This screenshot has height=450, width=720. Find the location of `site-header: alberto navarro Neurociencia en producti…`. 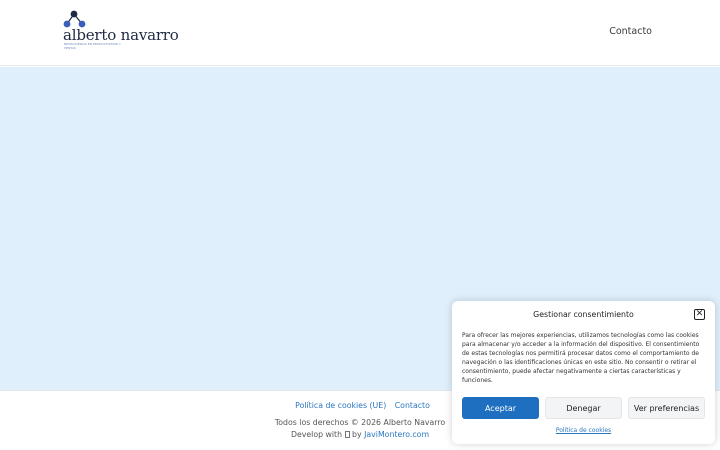

site-header: alberto navarro Neurociencia en producti… is located at coordinates (360, 33).